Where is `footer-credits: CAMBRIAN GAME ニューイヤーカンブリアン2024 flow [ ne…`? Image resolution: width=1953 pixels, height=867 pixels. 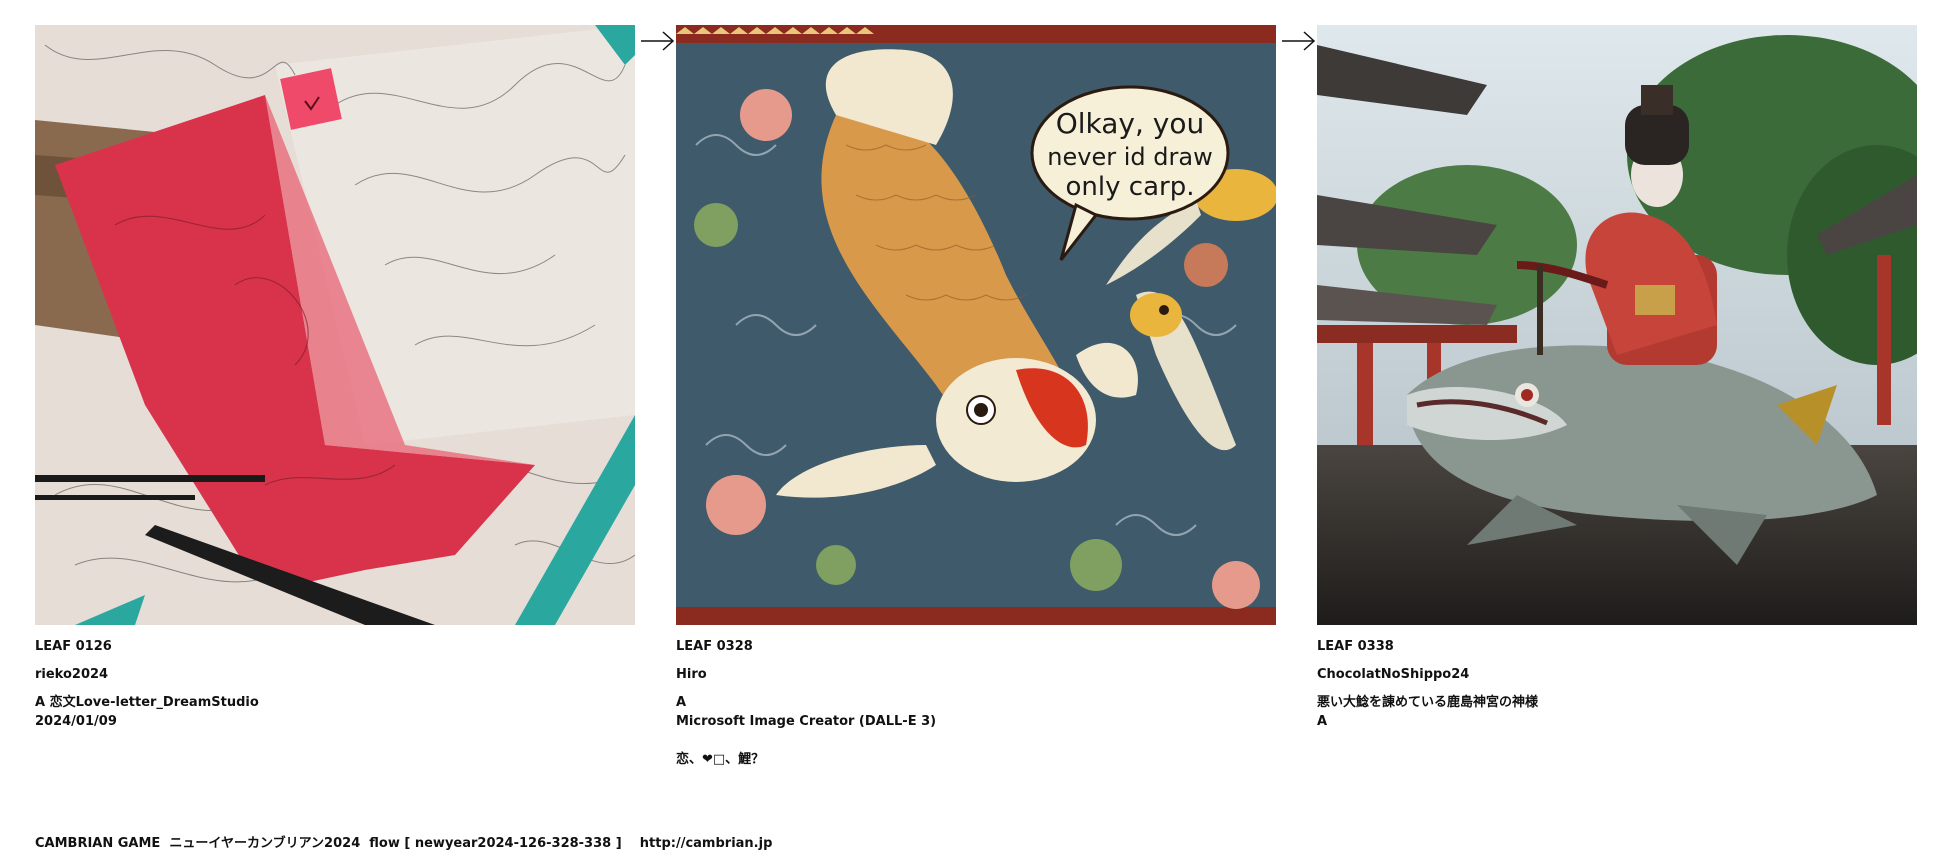
footer-credits: CAMBRIAN GAME ニューイヤーカンブリアン2024 flow [ ne… is located at coordinates (404, 843).